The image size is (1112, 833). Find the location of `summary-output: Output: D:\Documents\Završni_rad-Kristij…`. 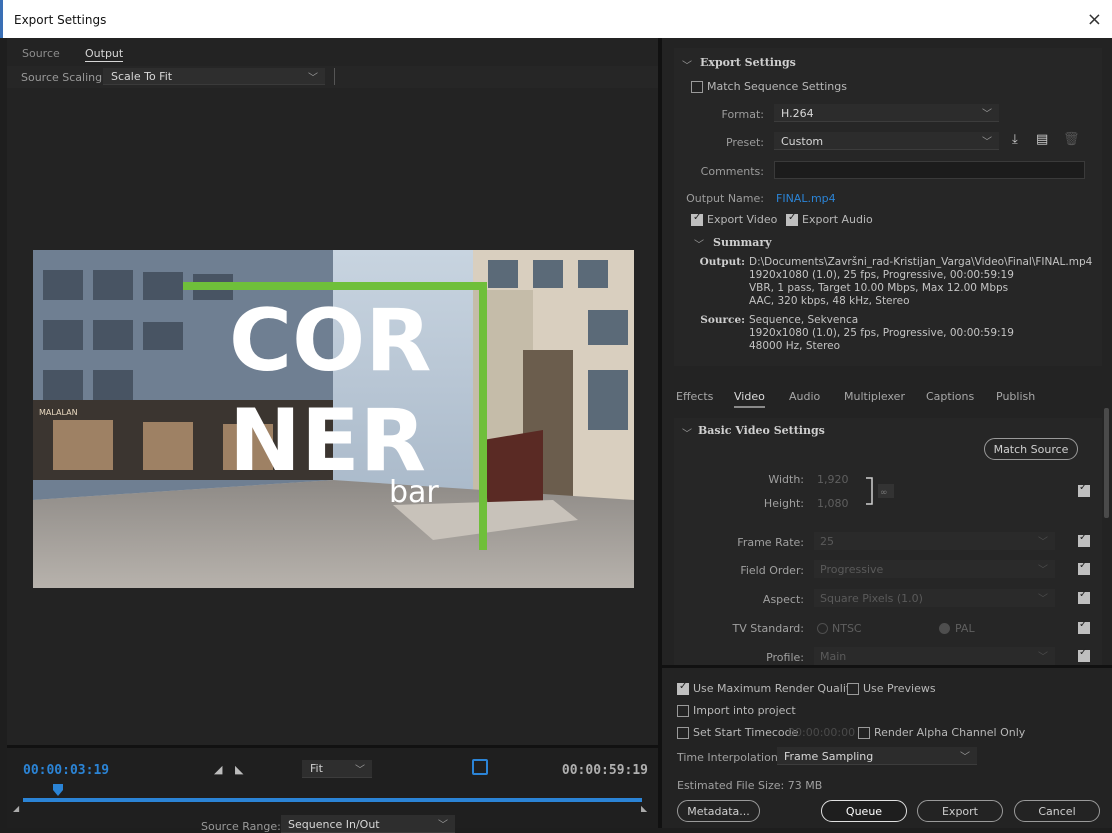

summary-output: Output: D:\Documents\Završni_rad-Kristij… is located at coordinates (895, 282).